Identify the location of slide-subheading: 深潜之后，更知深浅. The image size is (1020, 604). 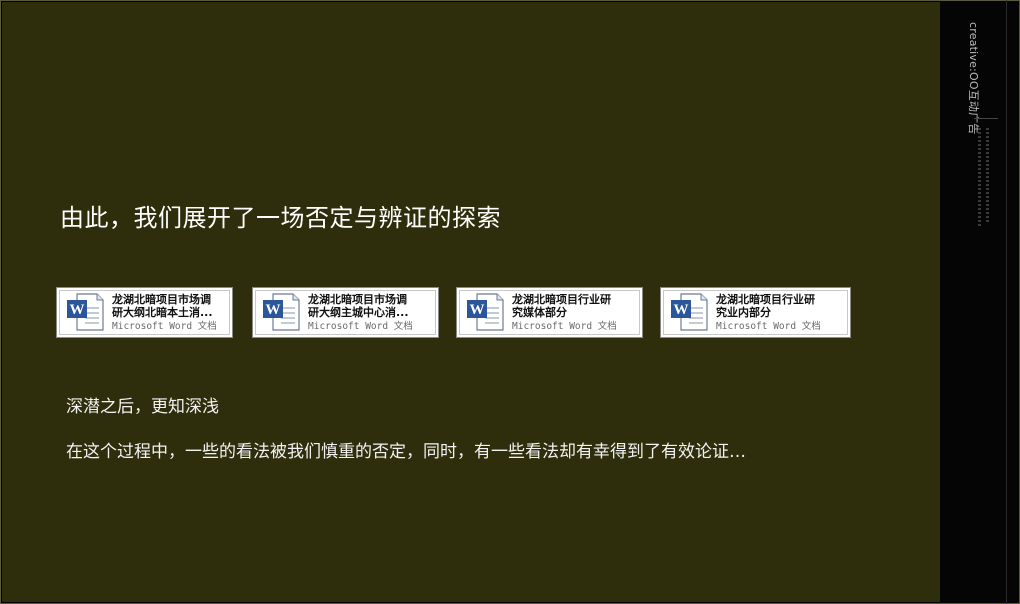
(142, 407).